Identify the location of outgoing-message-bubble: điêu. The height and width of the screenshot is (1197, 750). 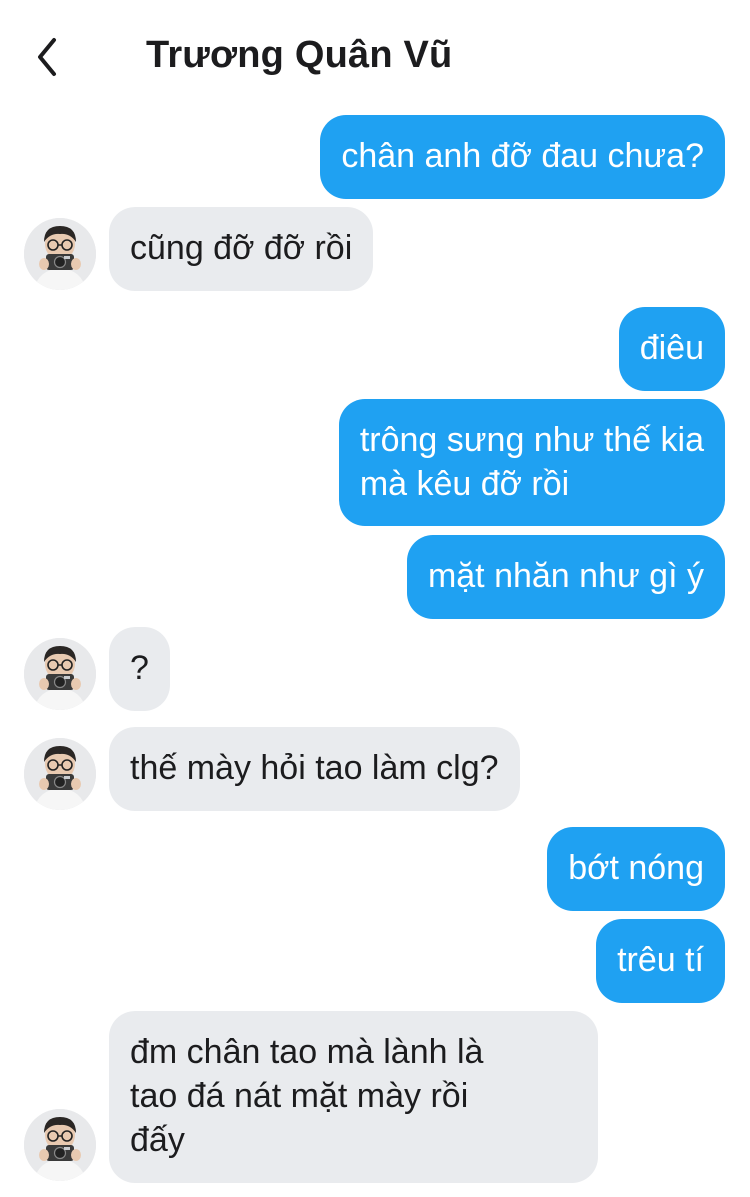
(671, 349).